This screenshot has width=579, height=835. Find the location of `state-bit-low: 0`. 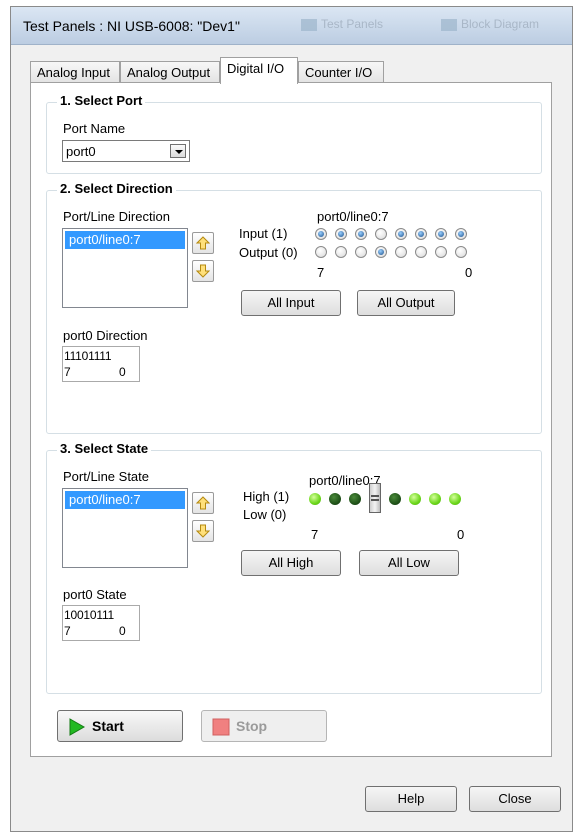

state-bit-low: 0 is located at coordinates (461, 534).